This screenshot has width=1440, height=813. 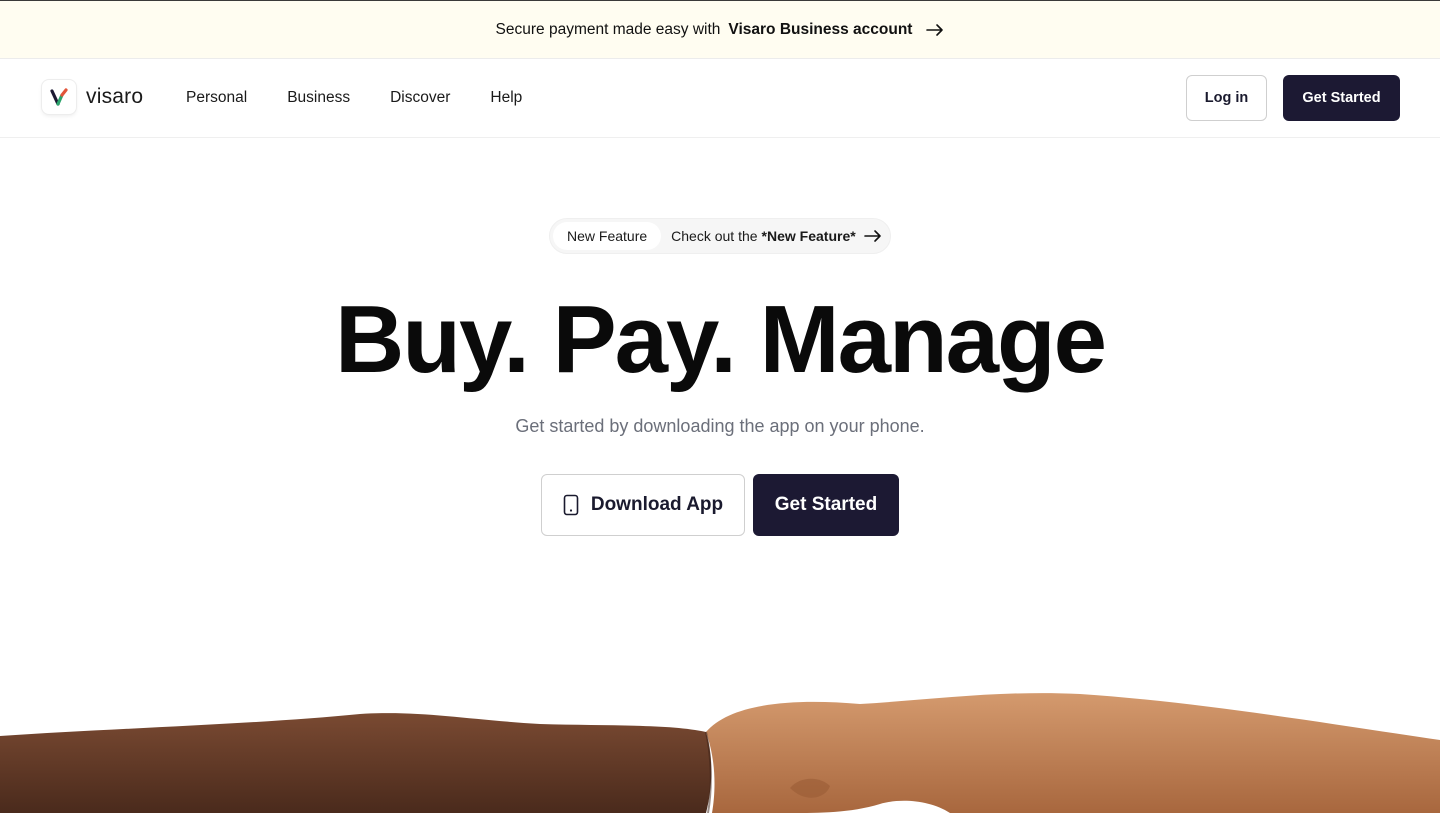 What do you see at coordinates (607, 236) in the screenshot?
I see `new-feature-tag: New Feature` at bounding box center [607, 236].